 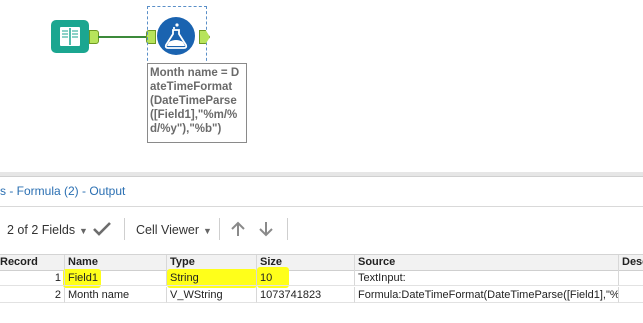 What do you see at coordinates (321, 230) in the screenshot?
I see `results-toolbar: 2 of 2 Fields ▼ Cell Viewer ▼` at bounding box center [321, 230].